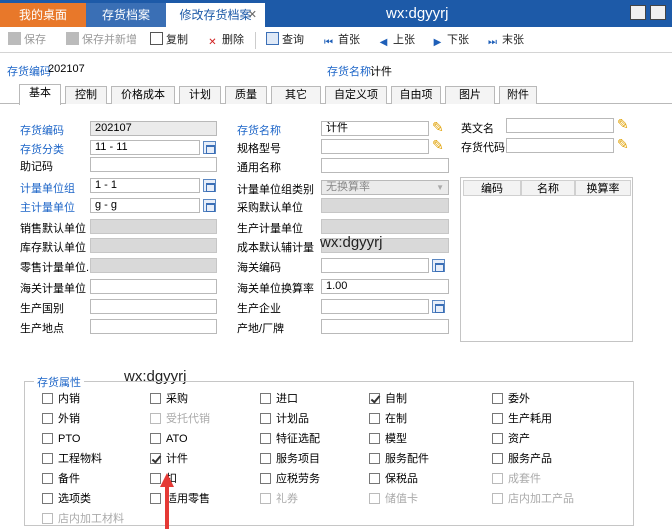  What do you see at coordinates (43, 15) in the screenshot?
I see `tab-my-desktop: 我的桌面` at bounding box center [43, 15].